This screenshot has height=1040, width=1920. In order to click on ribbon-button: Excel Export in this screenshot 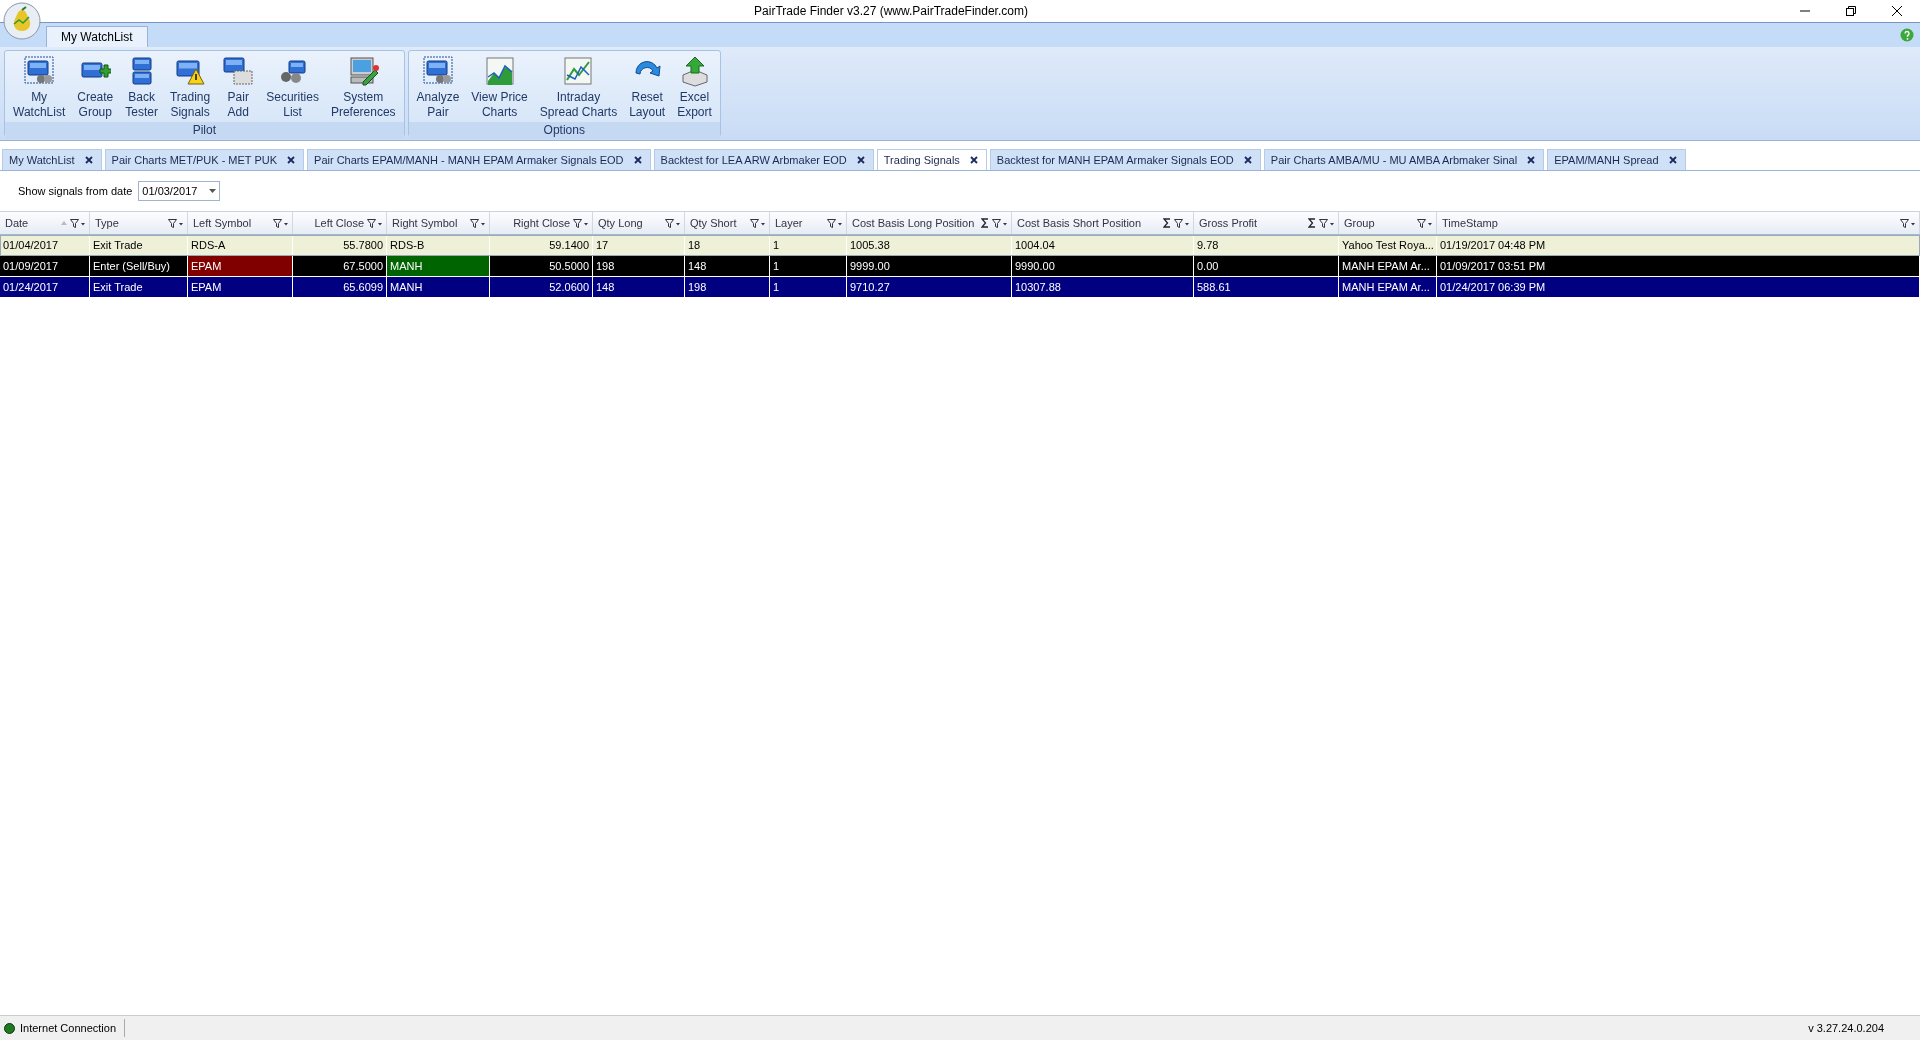, I will do `click(694, 87)`.